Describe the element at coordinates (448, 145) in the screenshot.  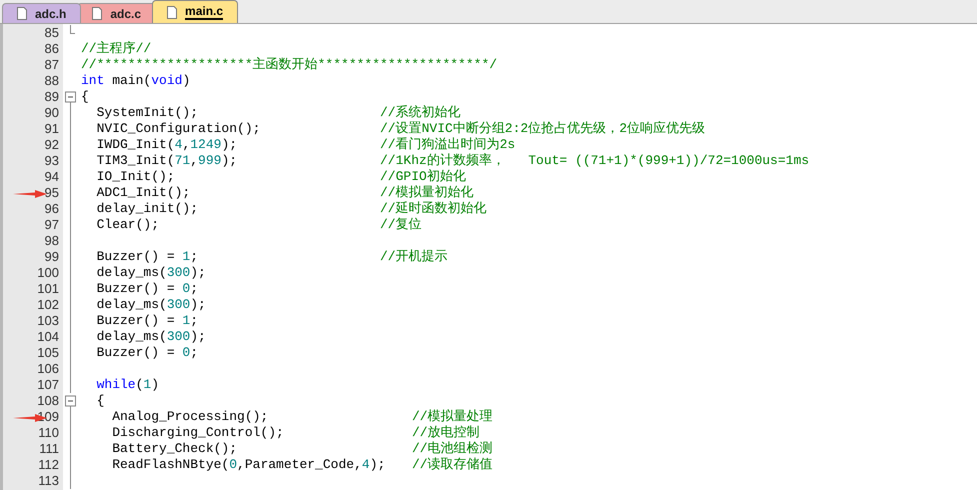
I see `code-comment: //看门狗溢出时间为2s` at that location.